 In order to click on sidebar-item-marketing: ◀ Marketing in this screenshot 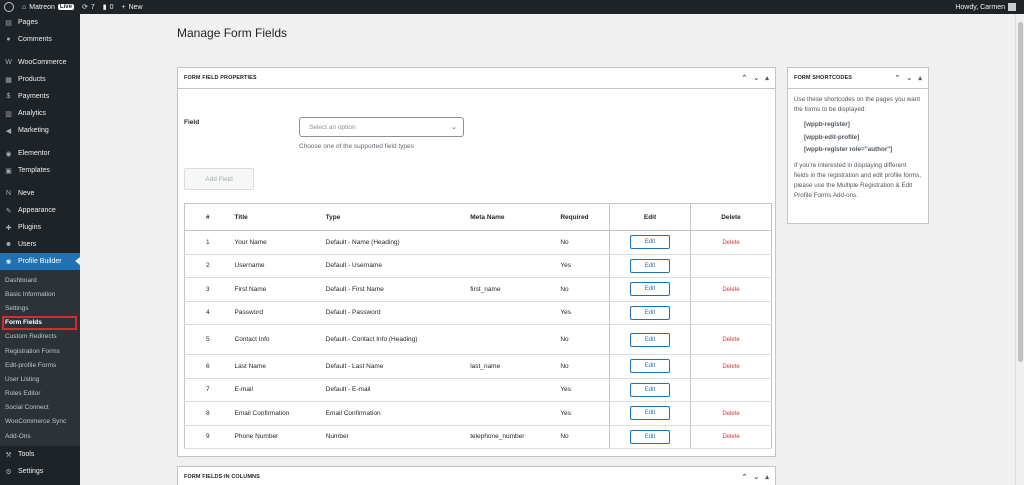, I will do `click(40, 130)`.